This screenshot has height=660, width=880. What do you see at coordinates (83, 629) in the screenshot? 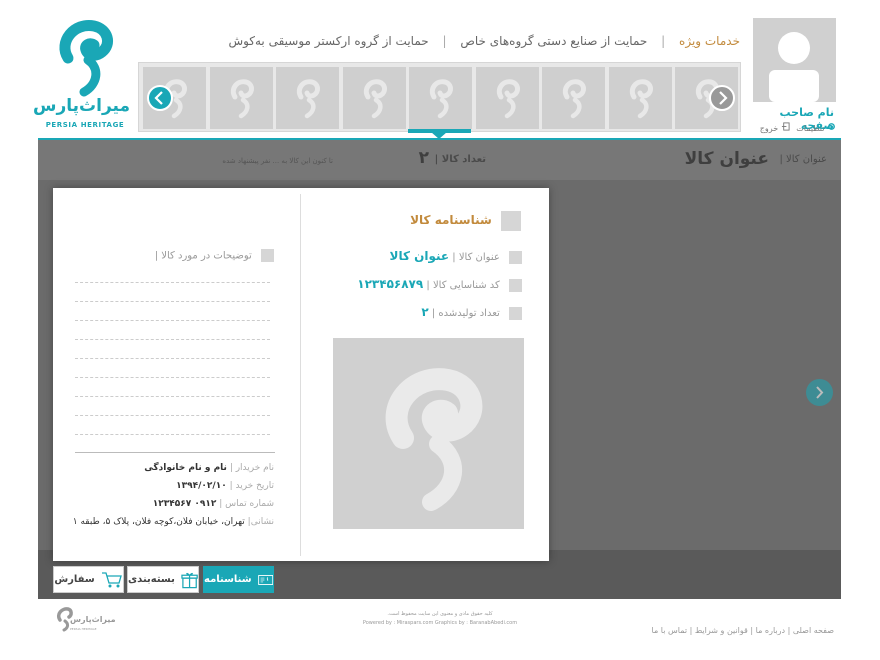
I see `footer-brand-subtitle: PERSIA HERITAGE` at bounding box center [83, 629].